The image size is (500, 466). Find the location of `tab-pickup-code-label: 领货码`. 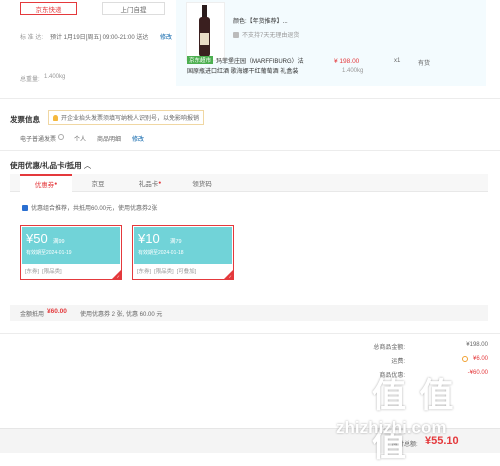

tab-pickup-code-label: 领货码 is located at coordinates (202, 184).